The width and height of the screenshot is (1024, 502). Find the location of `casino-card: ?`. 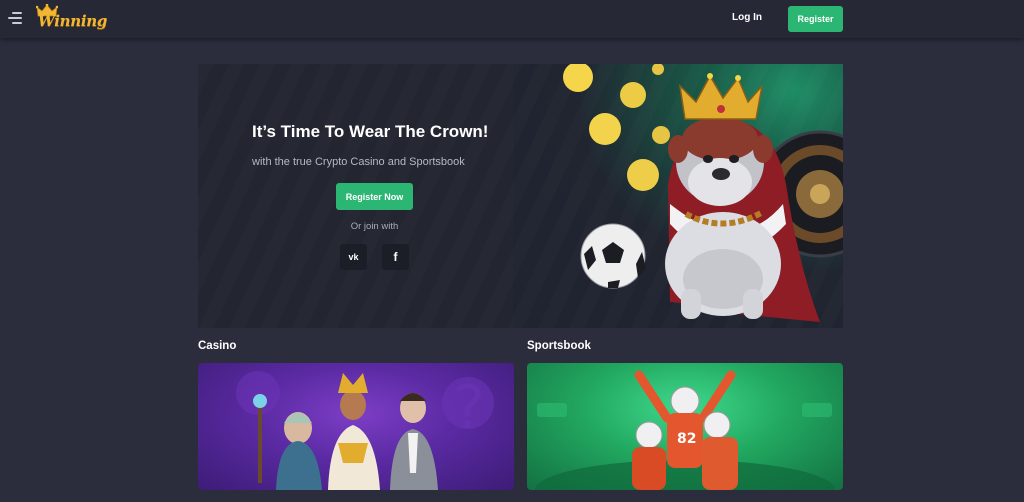

casino-card: ? is located at coordinates (356, 426).